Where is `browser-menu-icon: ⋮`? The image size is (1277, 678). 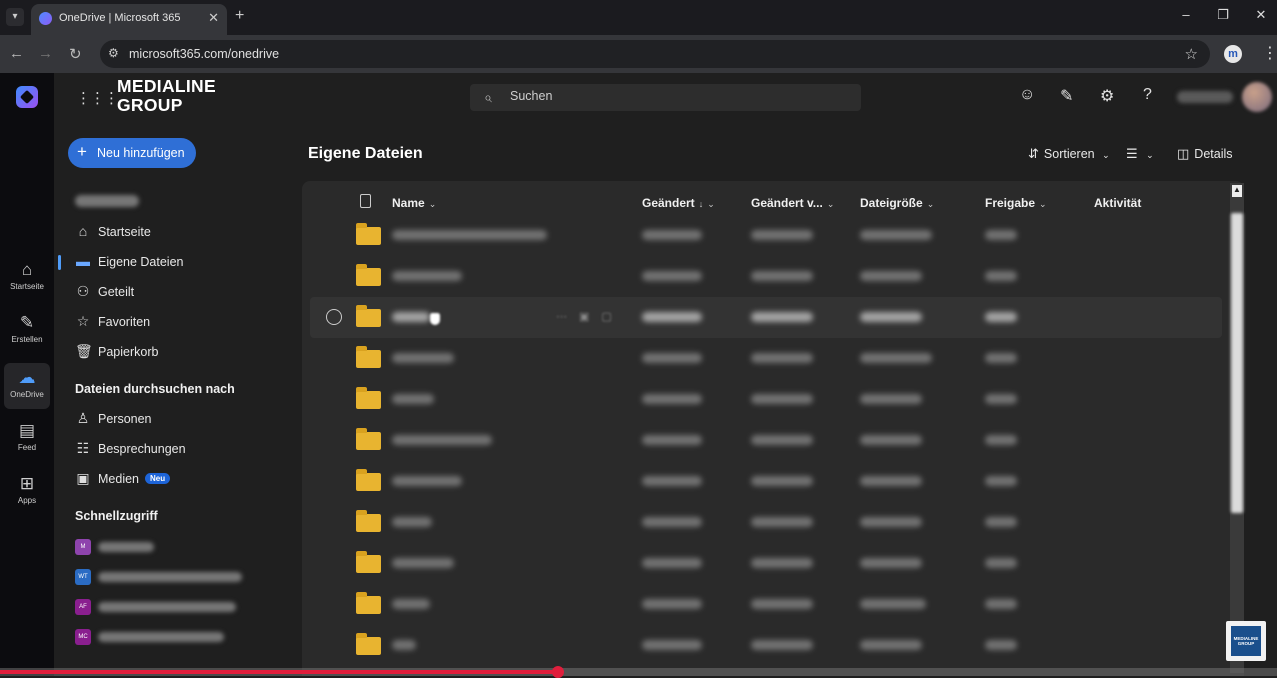 browser-menu-icon: ⋮ is located at coordinates (1269, 53).